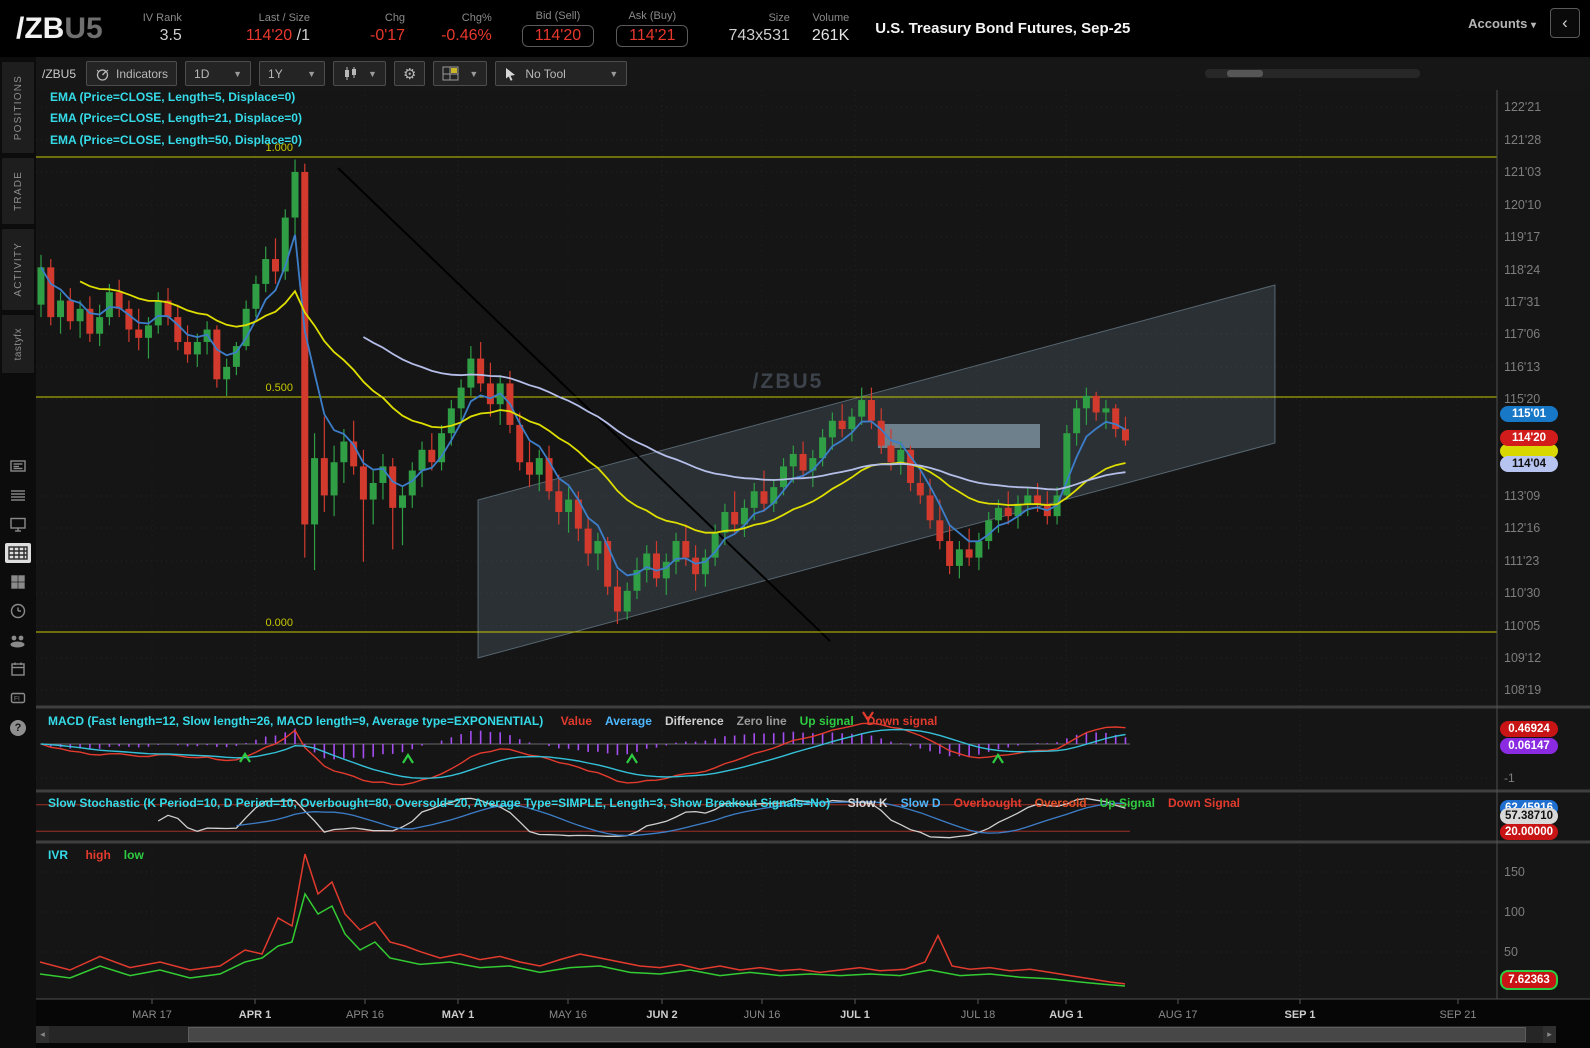 The height and width of the screenshot is (1048, 1590). What do you see at coordinates (1245, 73) in the screenshot?
I see `zoom-slider-handle` at bounding box center [1245, 73].